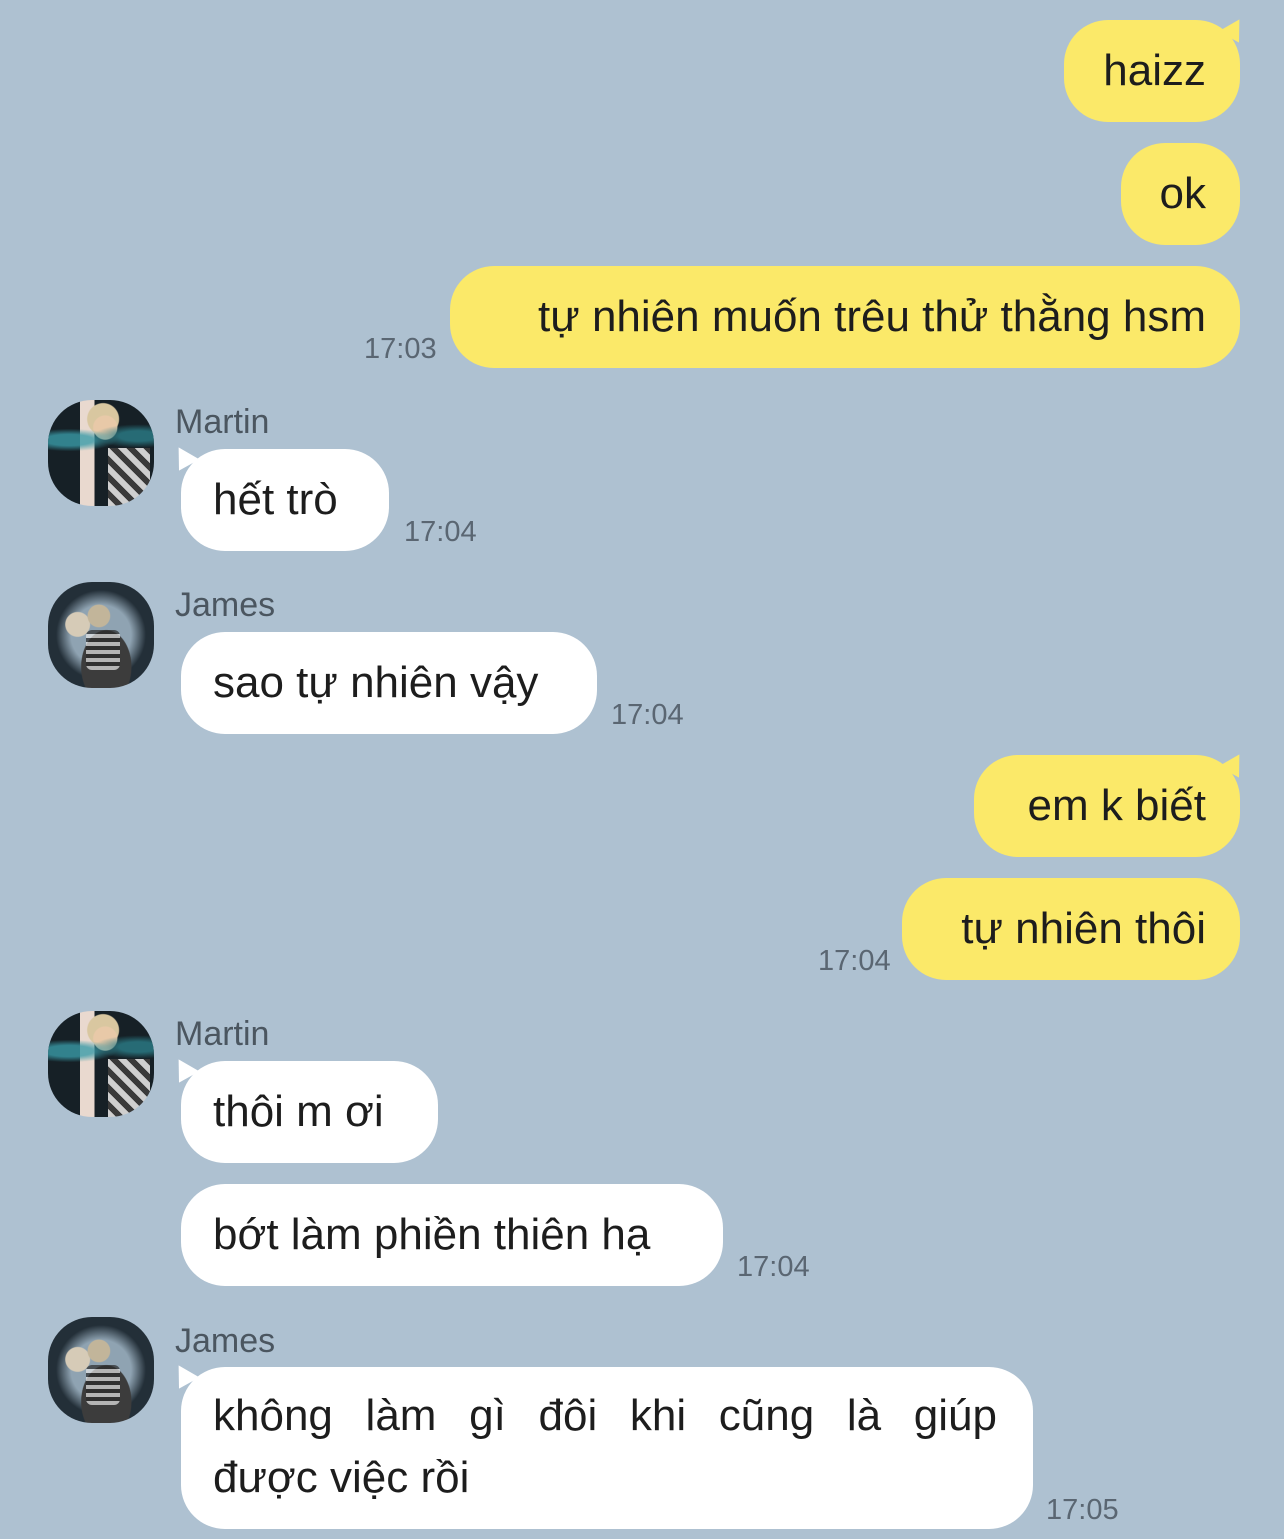 The width and height of the screenshot is (1284, 1539). What do you see at coordinates (1082, 1510) in the screenshot?
I see `timestamp: 17:05` at bounding box center [1082, 1510].